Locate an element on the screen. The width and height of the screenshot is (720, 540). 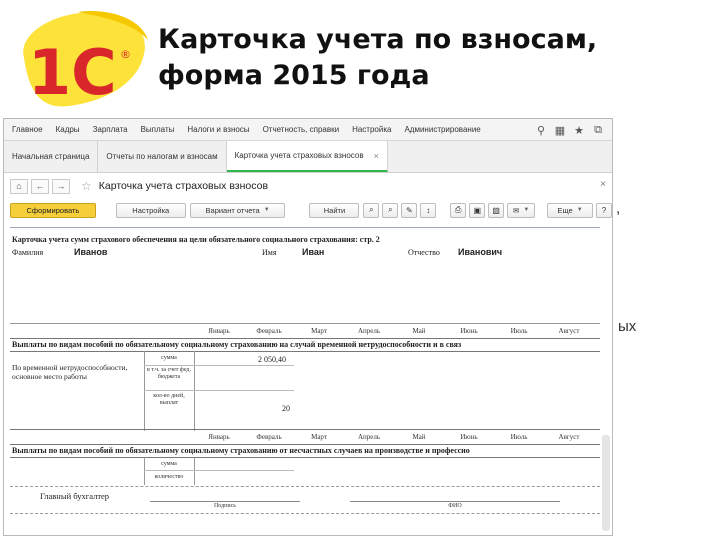
search-icon: ⚲ is located at coordinates (541, 130).